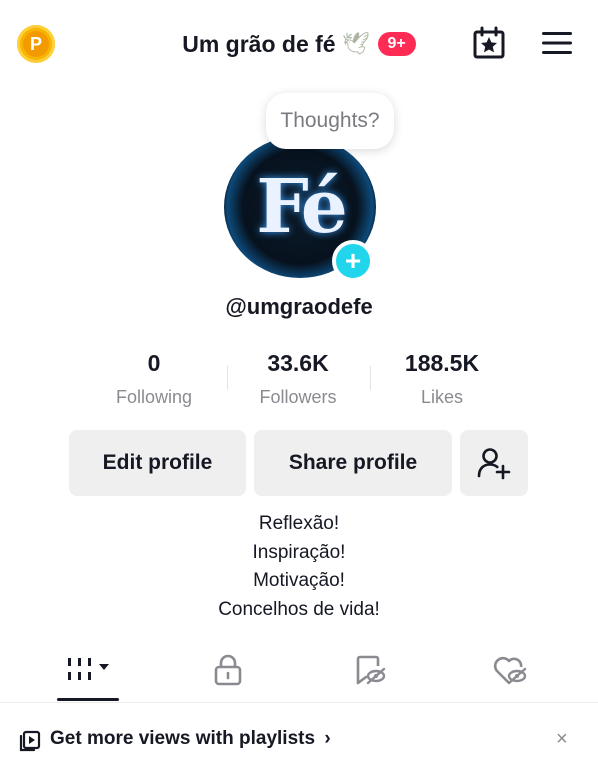  What do you see at coordinates (88, 699) in the screenshot?
I see `active-tab-indicator` at bounding box center [88, 699].